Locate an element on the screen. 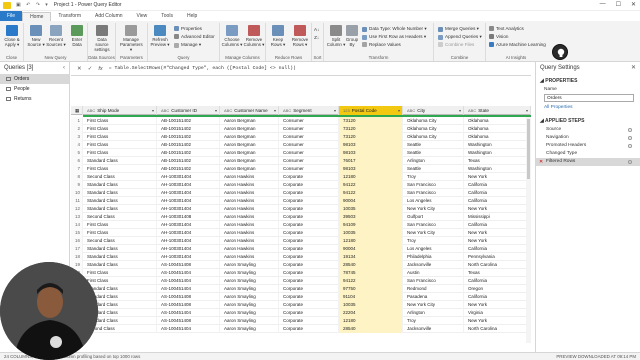 Image resolution: width=640 pixels, height=360 pixels. step-settings-gear-icon is located at coordinates (630, 162).